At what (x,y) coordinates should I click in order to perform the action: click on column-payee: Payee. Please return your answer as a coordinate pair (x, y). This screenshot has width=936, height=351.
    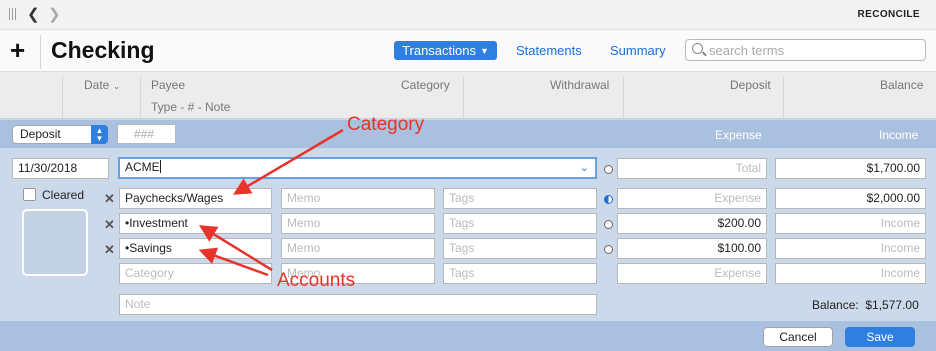
    Looking at the image, I should click on (168, 85).